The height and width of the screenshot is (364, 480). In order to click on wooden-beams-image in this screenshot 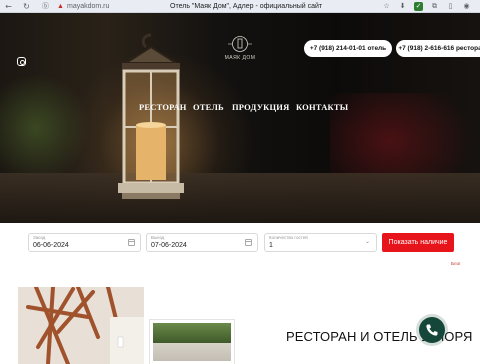, I will do `click(81, 325)`.